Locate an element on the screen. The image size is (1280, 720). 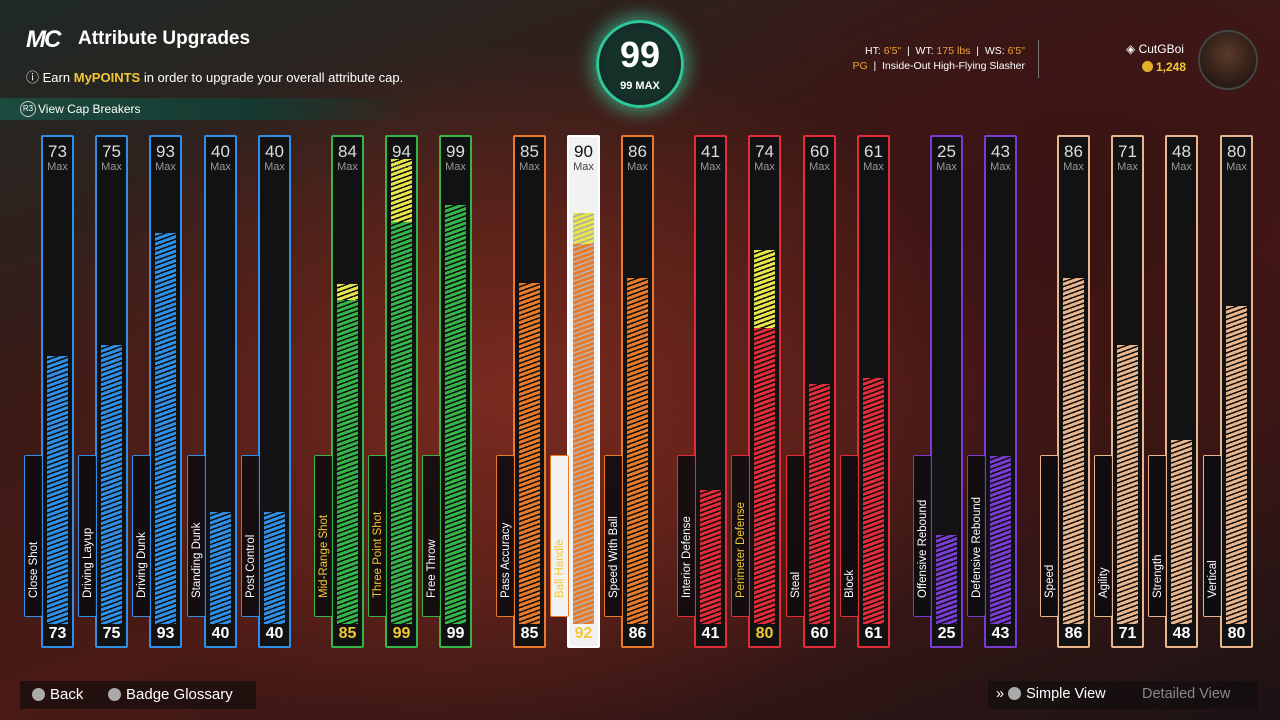
attribute-bar: 75 Max 75 is located at coordinates (111, 391).